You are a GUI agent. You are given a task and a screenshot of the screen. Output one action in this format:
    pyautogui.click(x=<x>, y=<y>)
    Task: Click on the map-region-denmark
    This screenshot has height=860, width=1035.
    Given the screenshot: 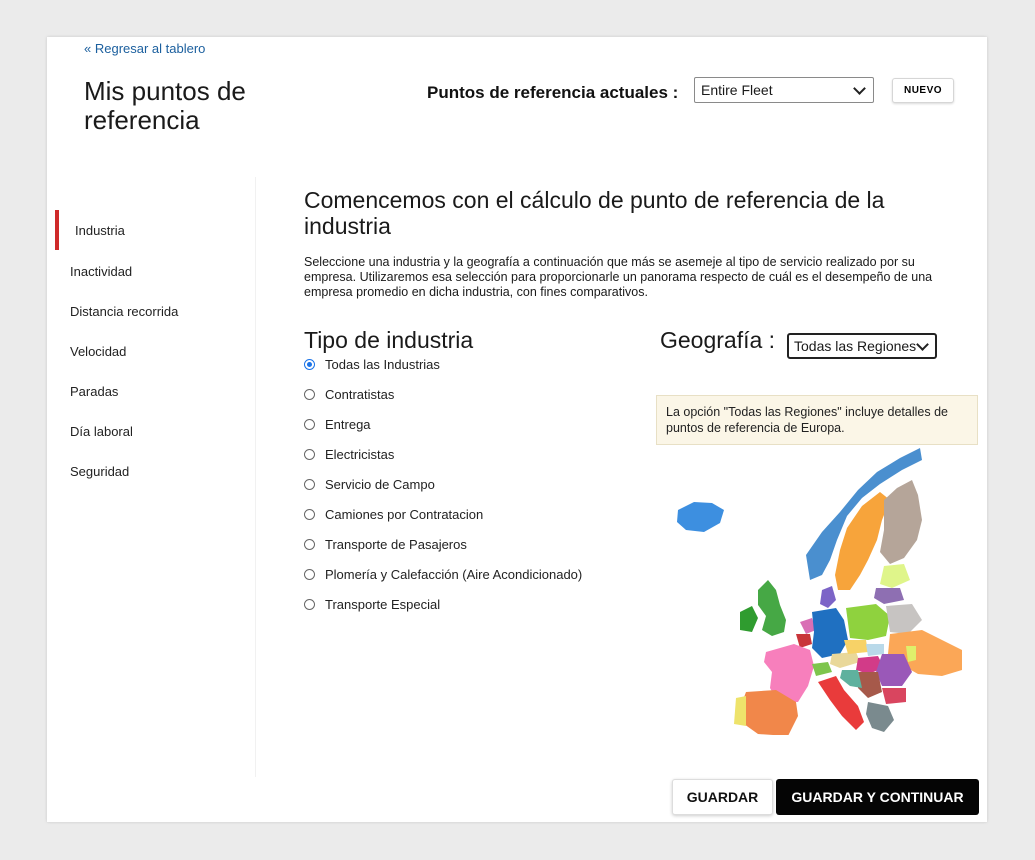 What is the action you would take?
    pyautogui.click(x=828, y=597)
    